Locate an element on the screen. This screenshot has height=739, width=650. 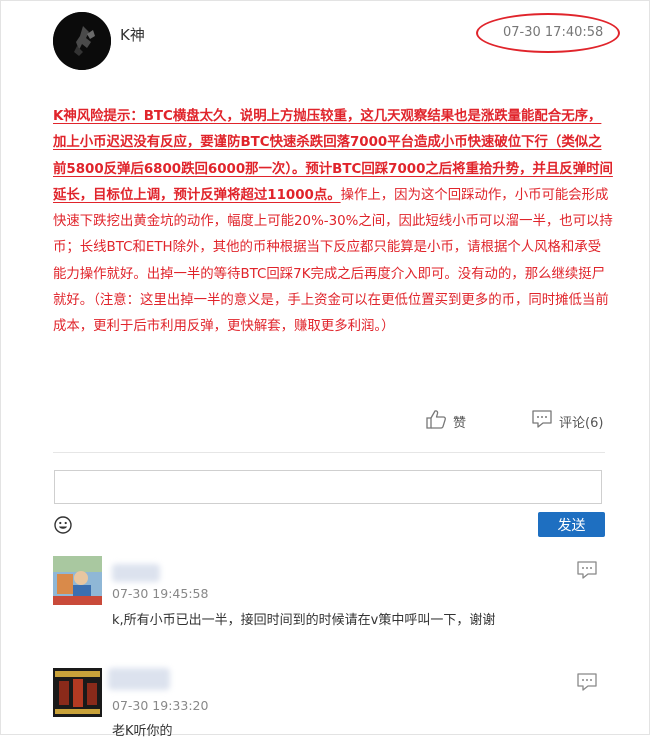
comment-button: 评论(6) is located at coordinates (567, 421).